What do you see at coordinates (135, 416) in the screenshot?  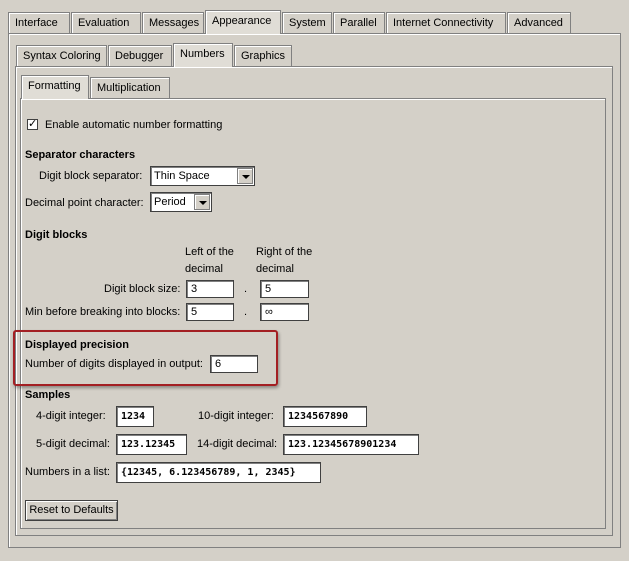 I see `int4-sample: 1234` at bounding box center [135, 416].